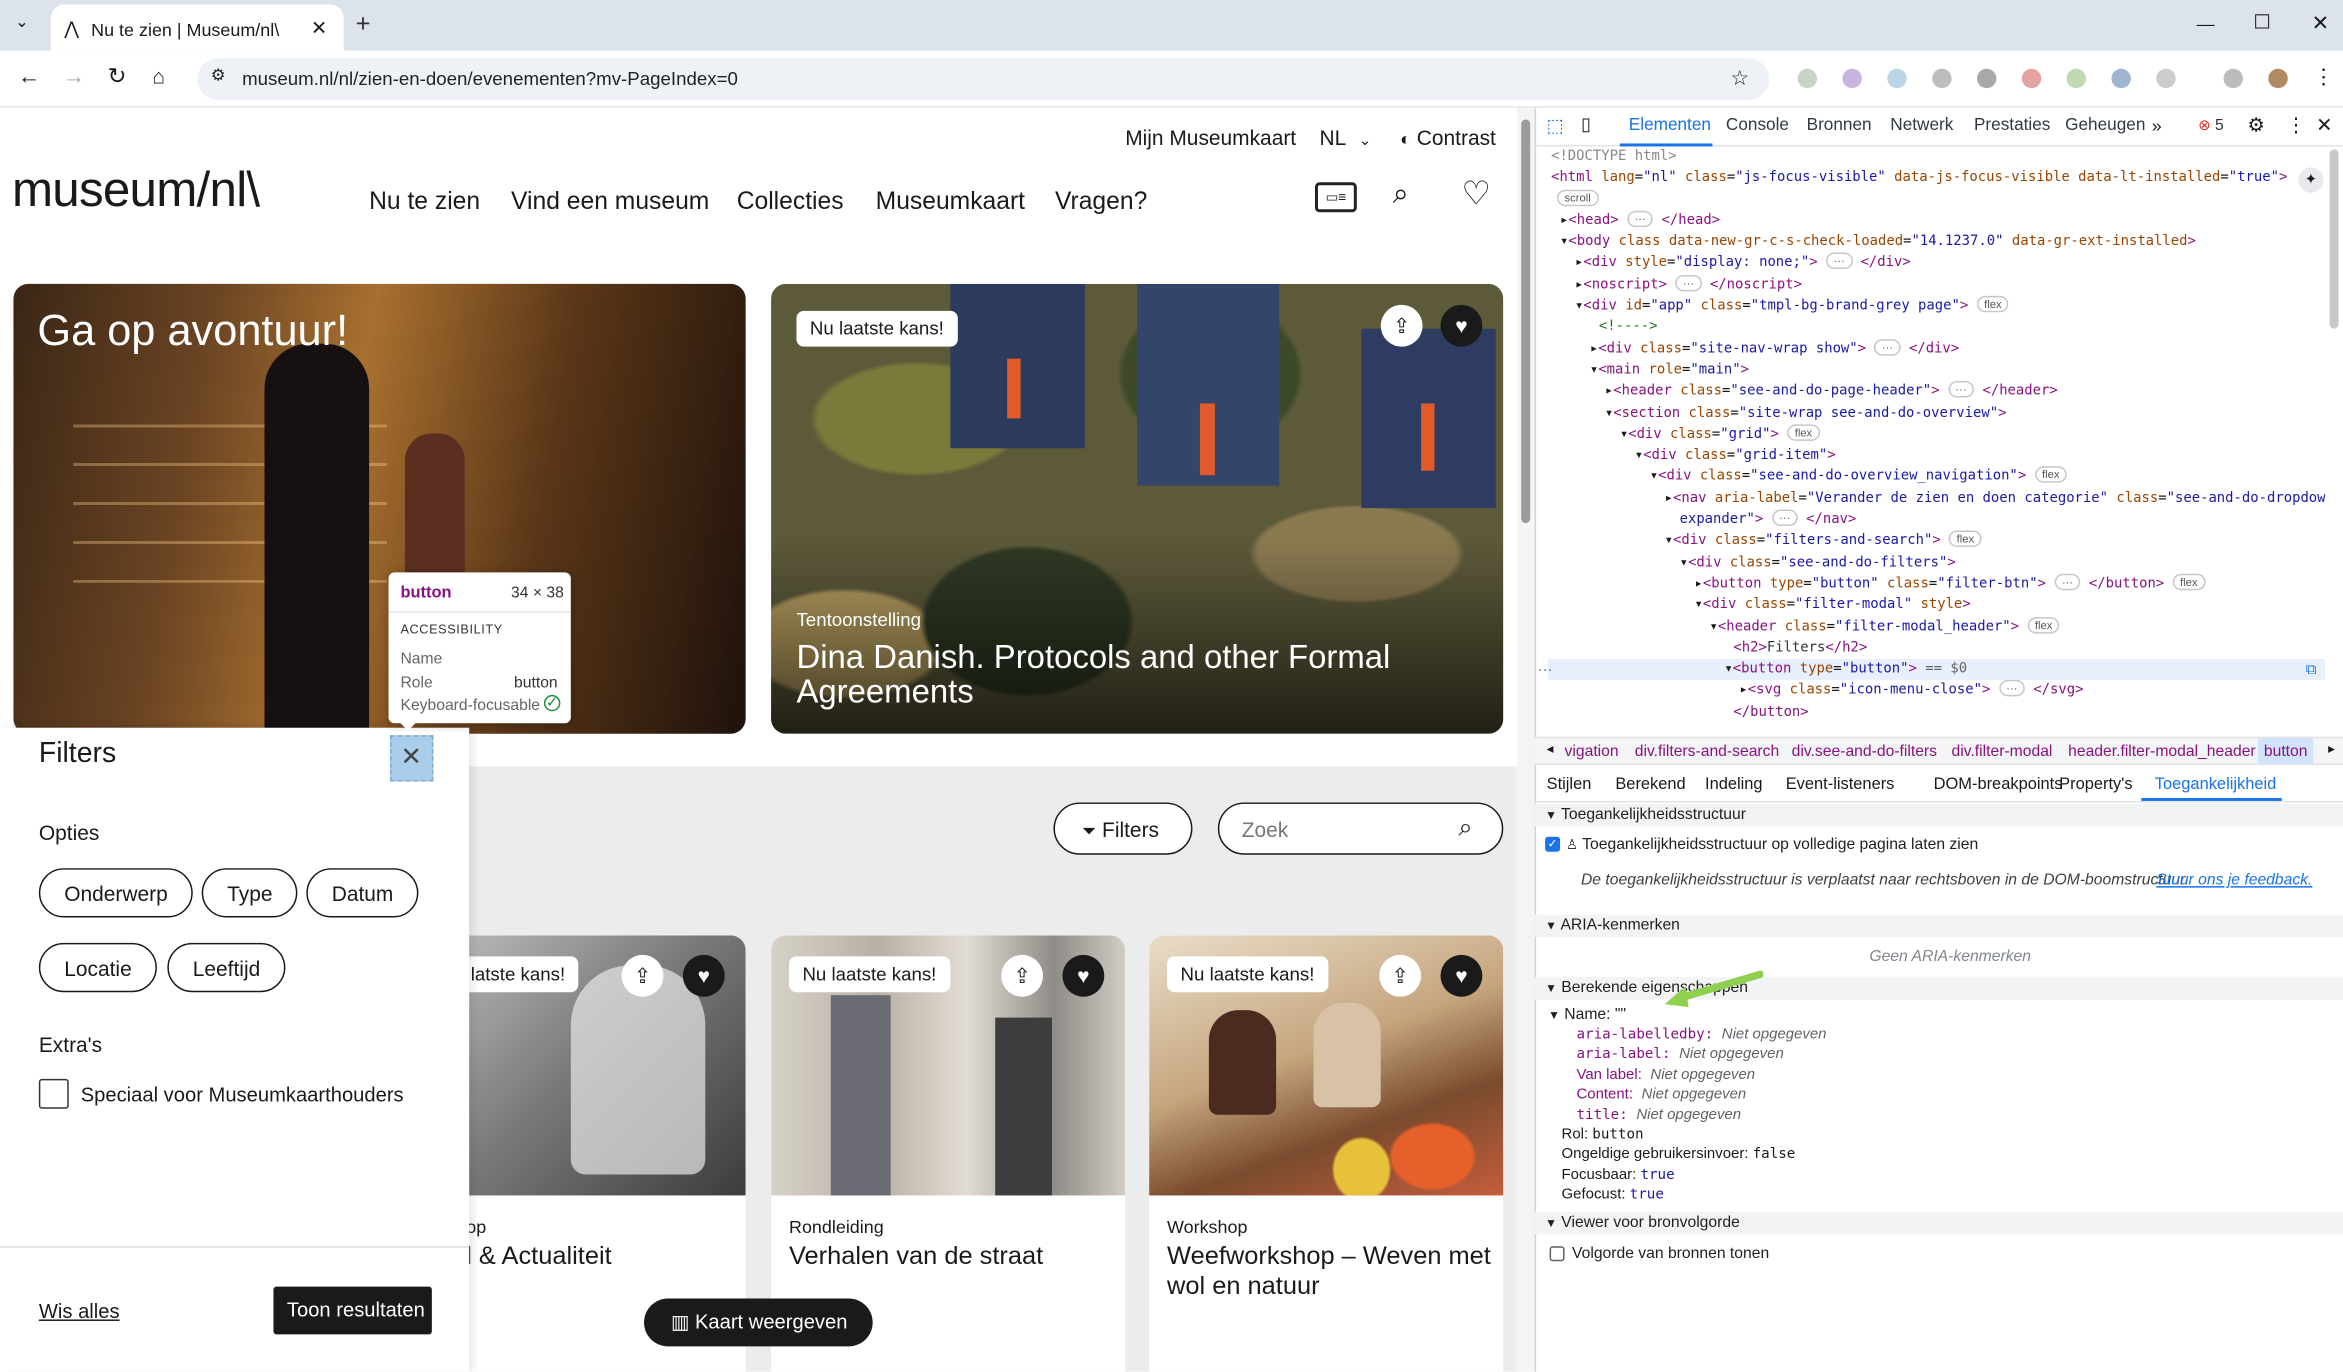 The width and height of the screenshot is (2343, 1372). What do you see at coordinates (1936, 434) in the screenshot?
I see `dom-line: ▾<div class="grid"> flex` at bounding box center [1936, 434].